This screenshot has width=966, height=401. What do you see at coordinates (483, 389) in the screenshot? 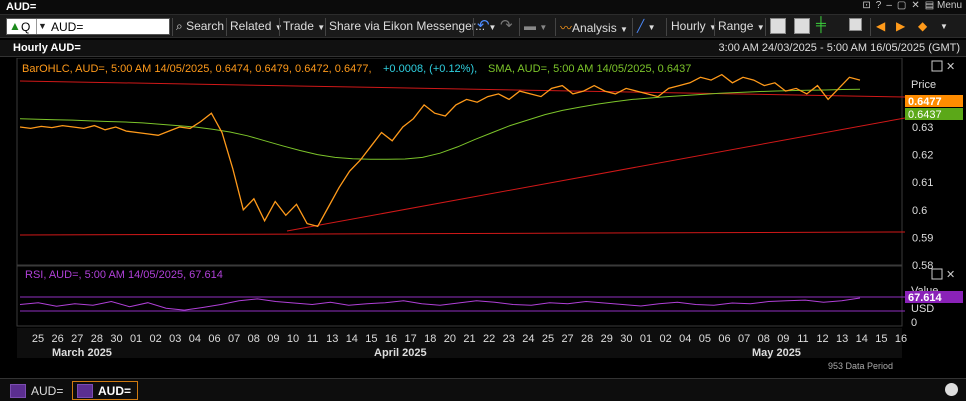
I see `bottom-tab-bar: AUD= AUD=` at bounding box center [483, 389].